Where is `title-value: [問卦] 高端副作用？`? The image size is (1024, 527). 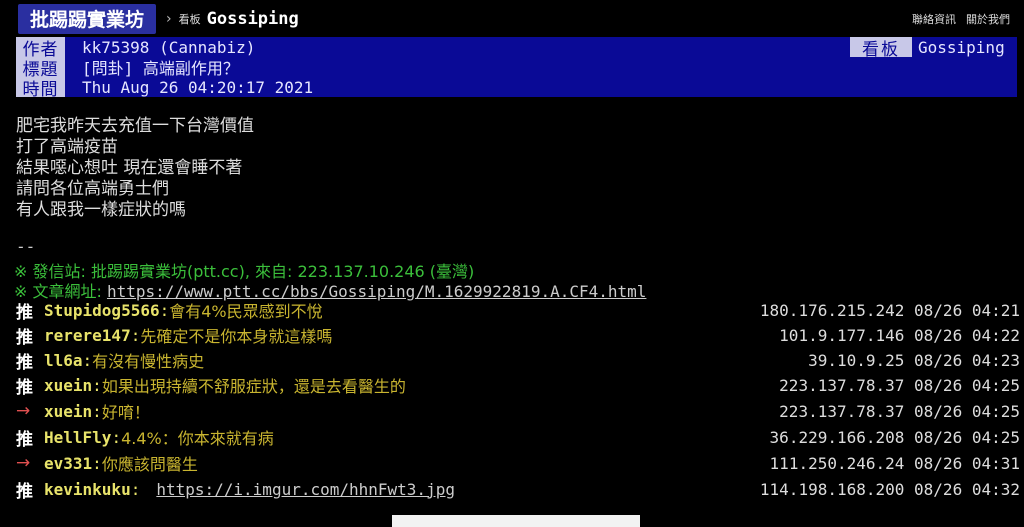 title-value: [問卦] 高端副作用？ is located at coordinates (160, 68).